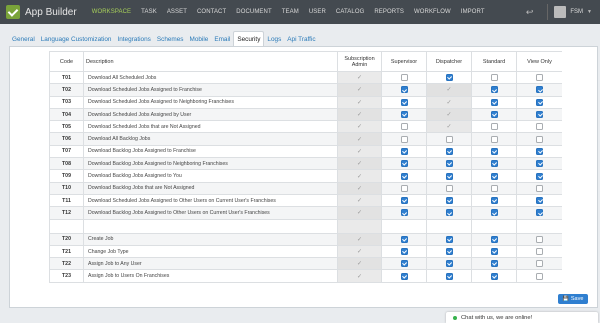 This screenshot has width=600, height=323. I want to click on tab-language-customization: Language Customization, so click(76, 40).